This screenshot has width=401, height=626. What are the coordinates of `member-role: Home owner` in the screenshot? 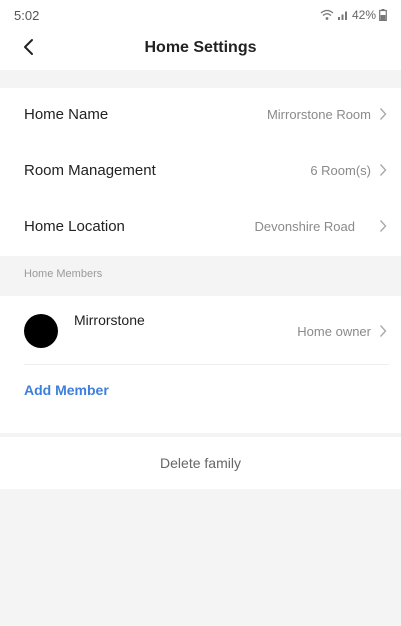 It's located at (334, 331).